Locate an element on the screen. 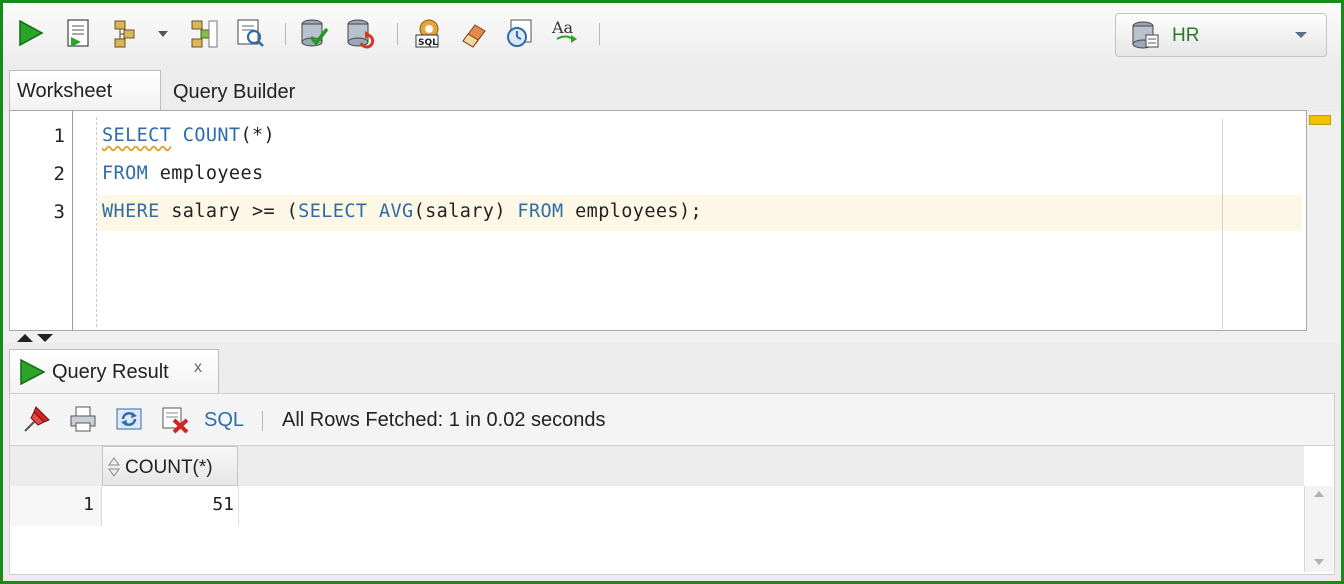 This screenshot has height=584, width=1344. print-icon is located at coordinates (83, 419).